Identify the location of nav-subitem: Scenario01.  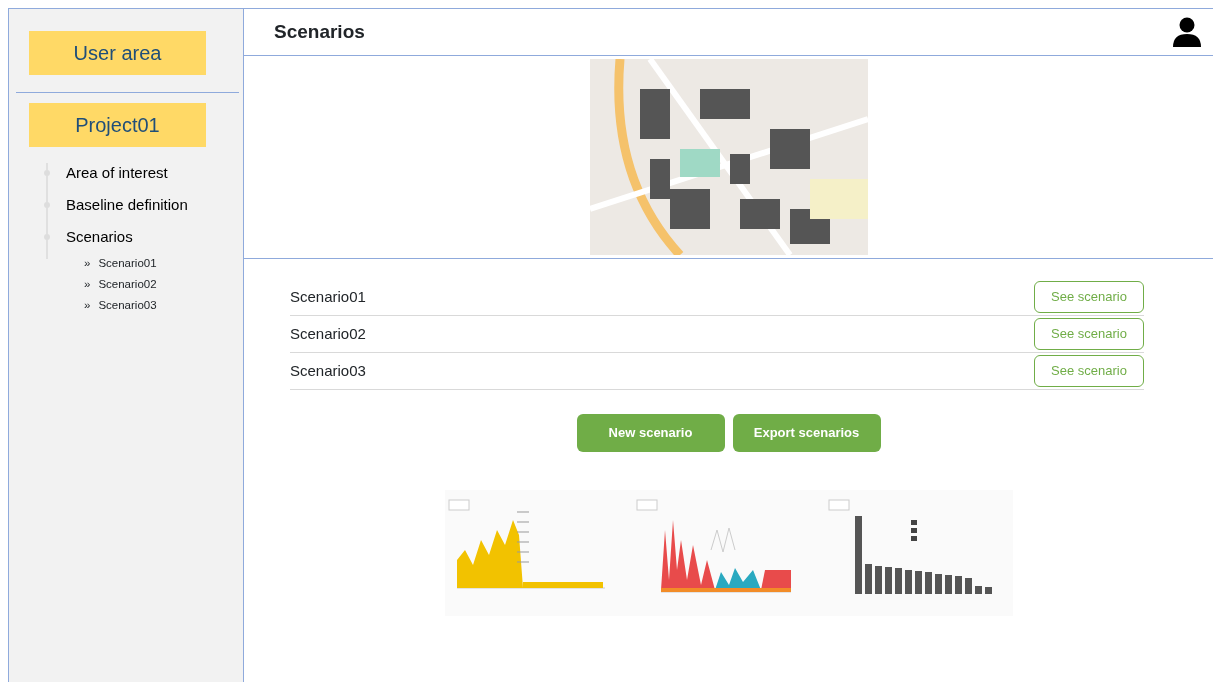
(127, 265).